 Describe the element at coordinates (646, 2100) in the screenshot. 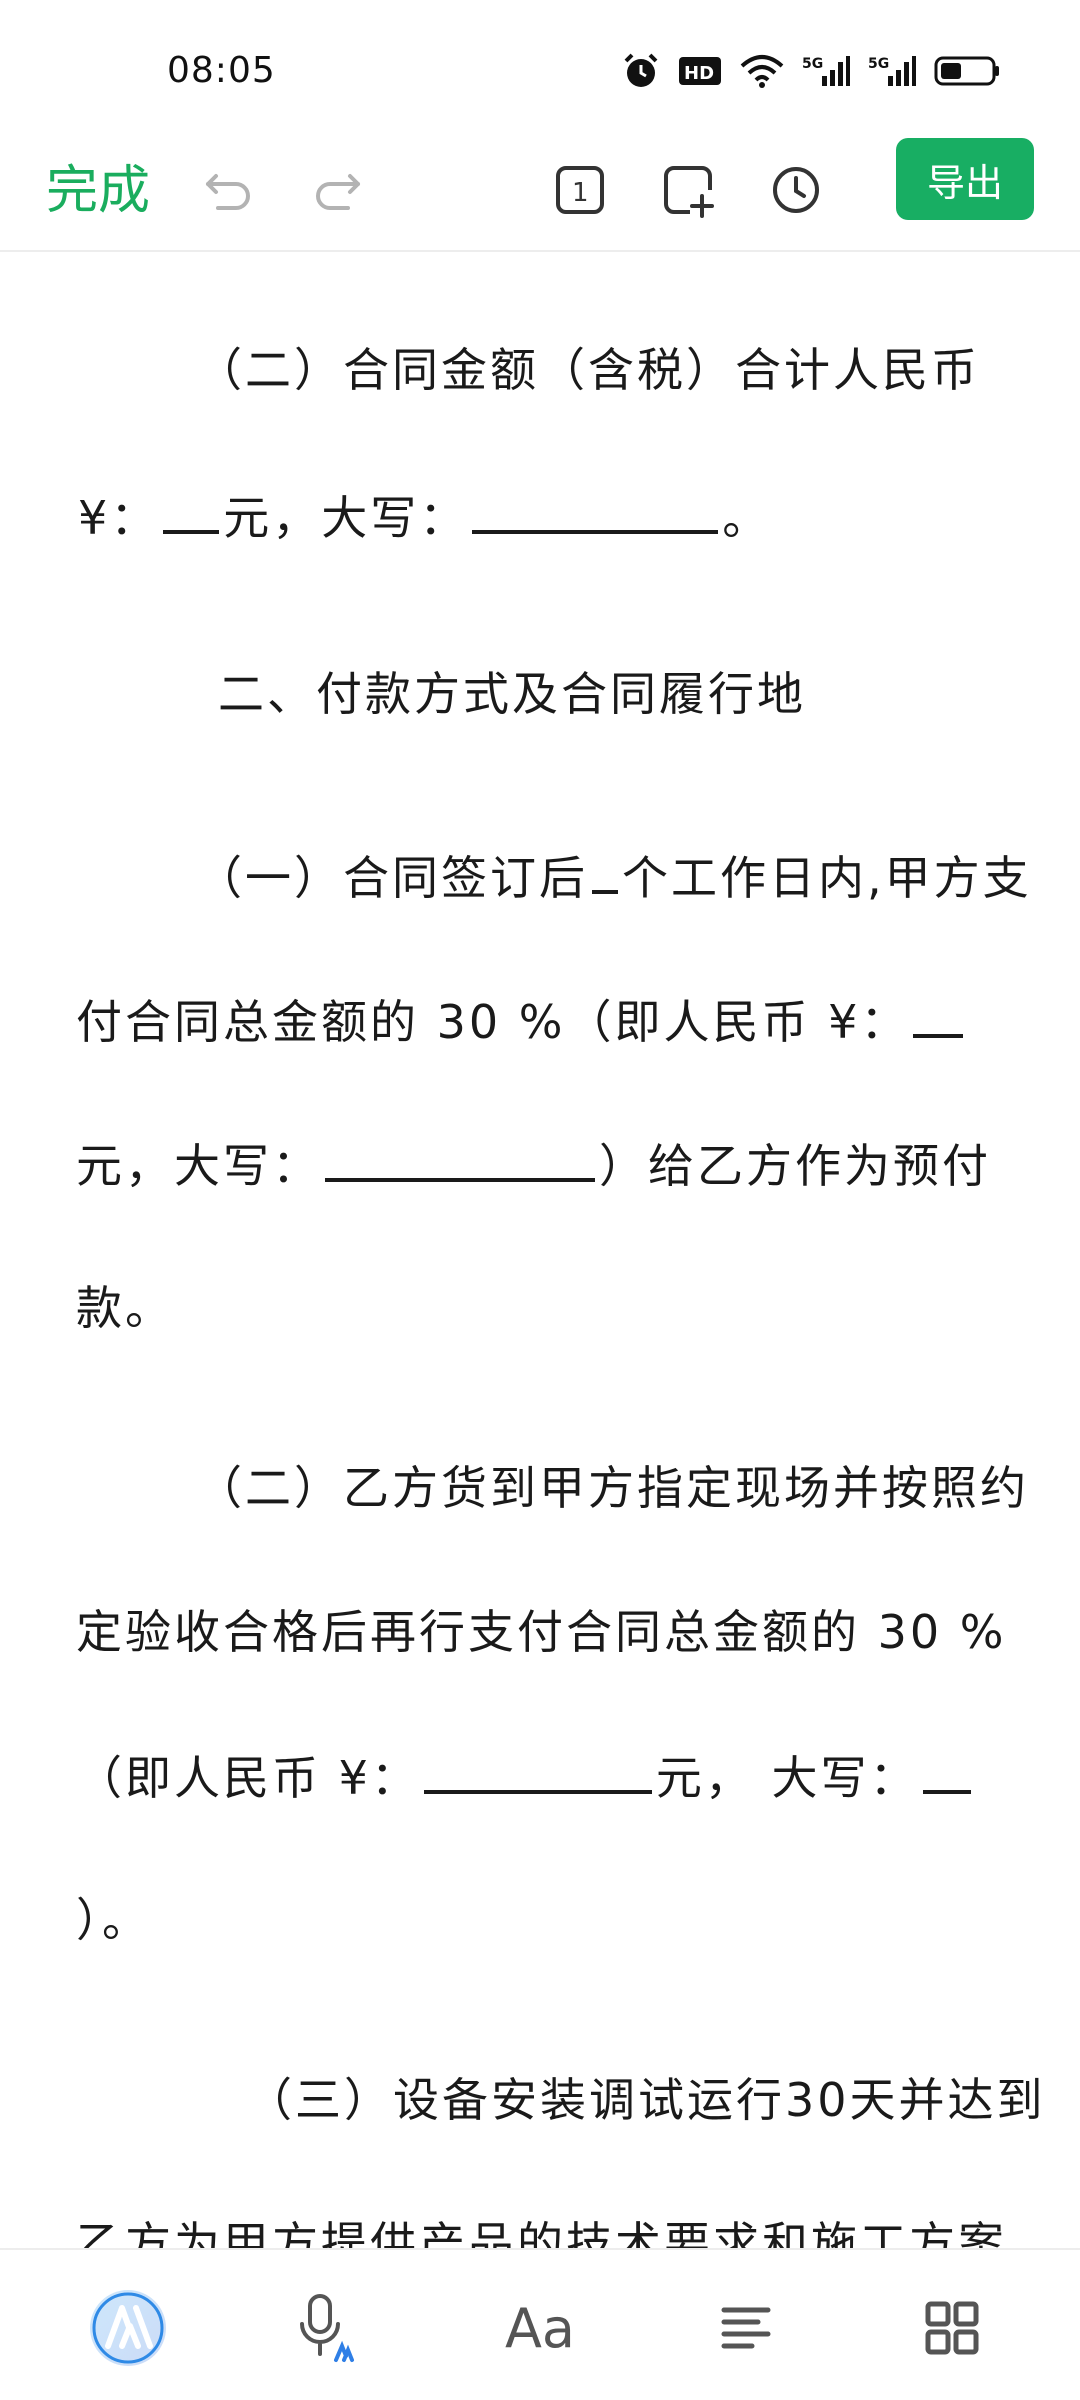

I see `doc-line: （三）设备安装调试运行30天并达到` at that location.